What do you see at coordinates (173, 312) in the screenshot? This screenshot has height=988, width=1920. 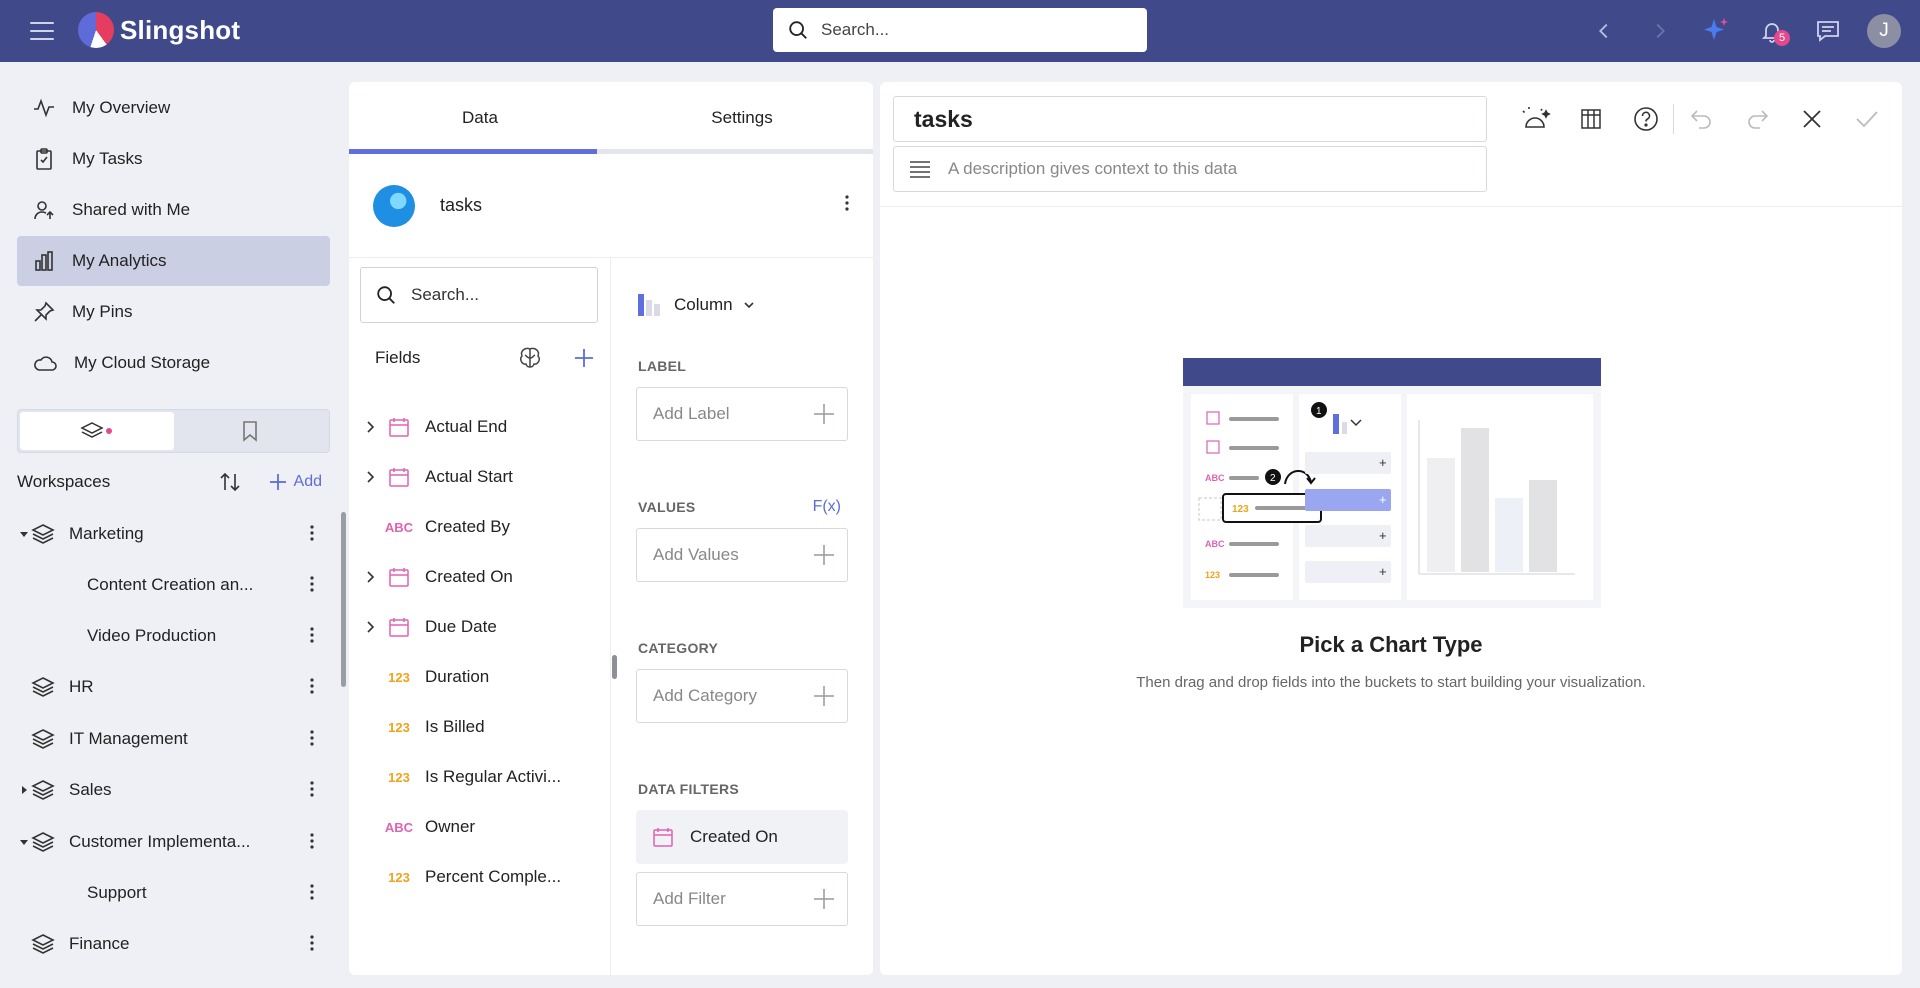 I see `nav-my-pins: My Pins` at bounding box center [173, 312].